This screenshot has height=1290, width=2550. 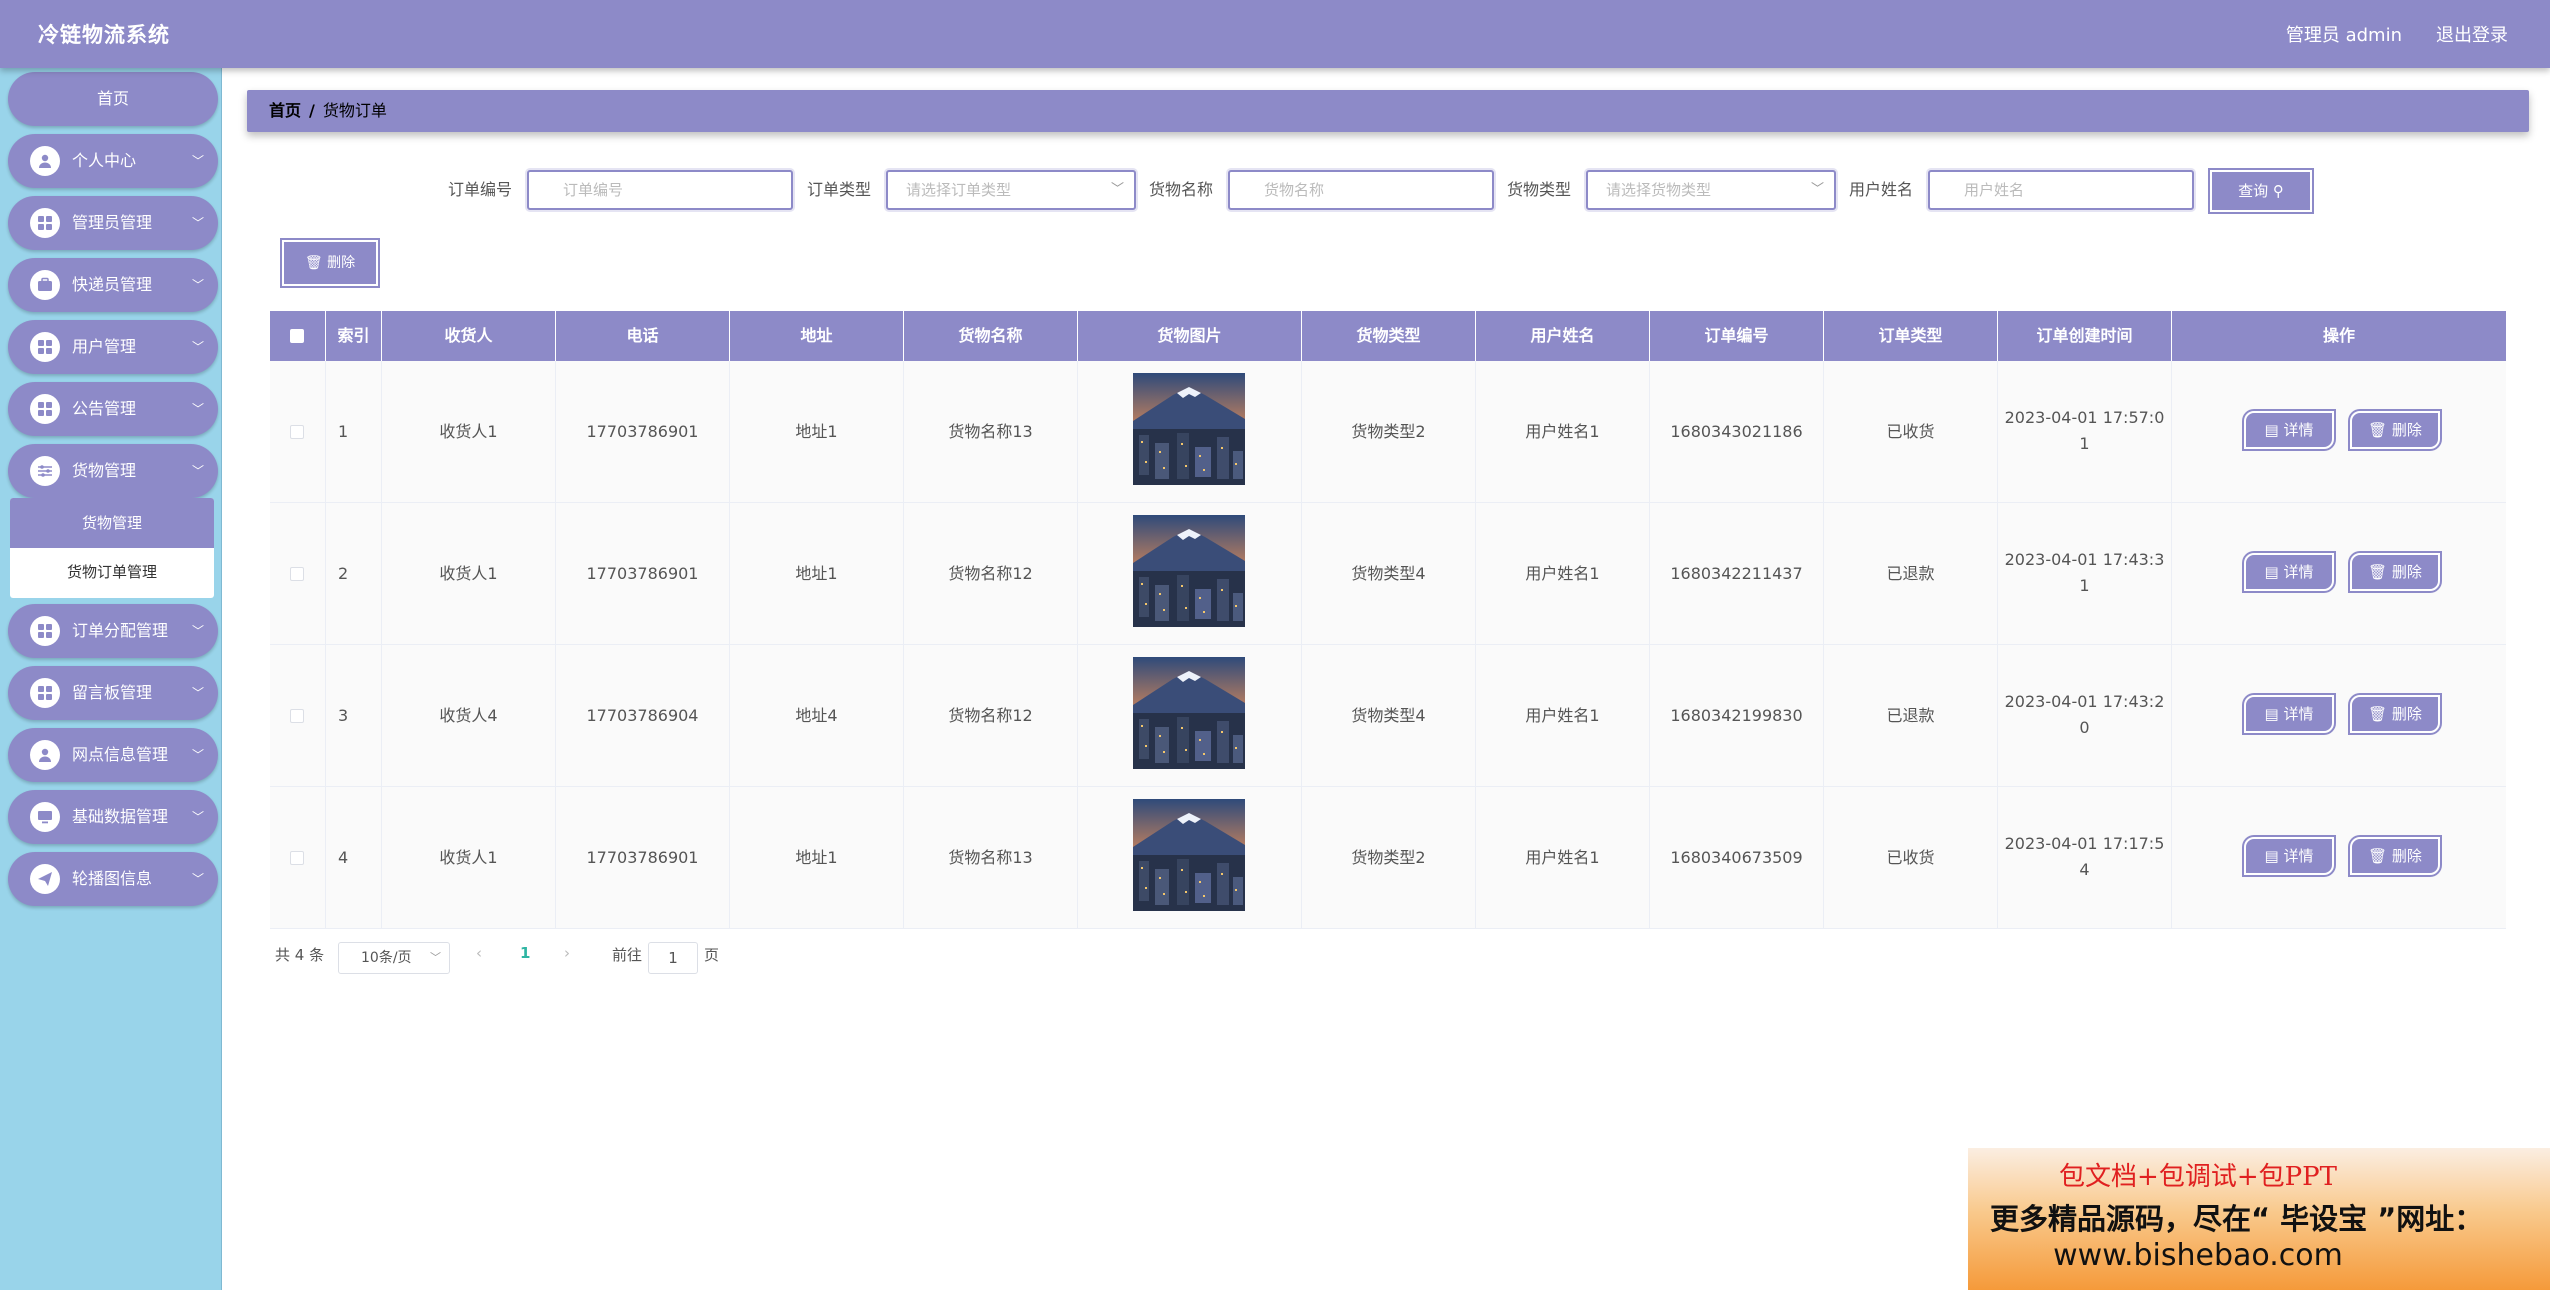 What do you see at coordinates (660, 190) in the screenshot?
I see `order-no-input: 订单编号` at bounding box center [660, 190].